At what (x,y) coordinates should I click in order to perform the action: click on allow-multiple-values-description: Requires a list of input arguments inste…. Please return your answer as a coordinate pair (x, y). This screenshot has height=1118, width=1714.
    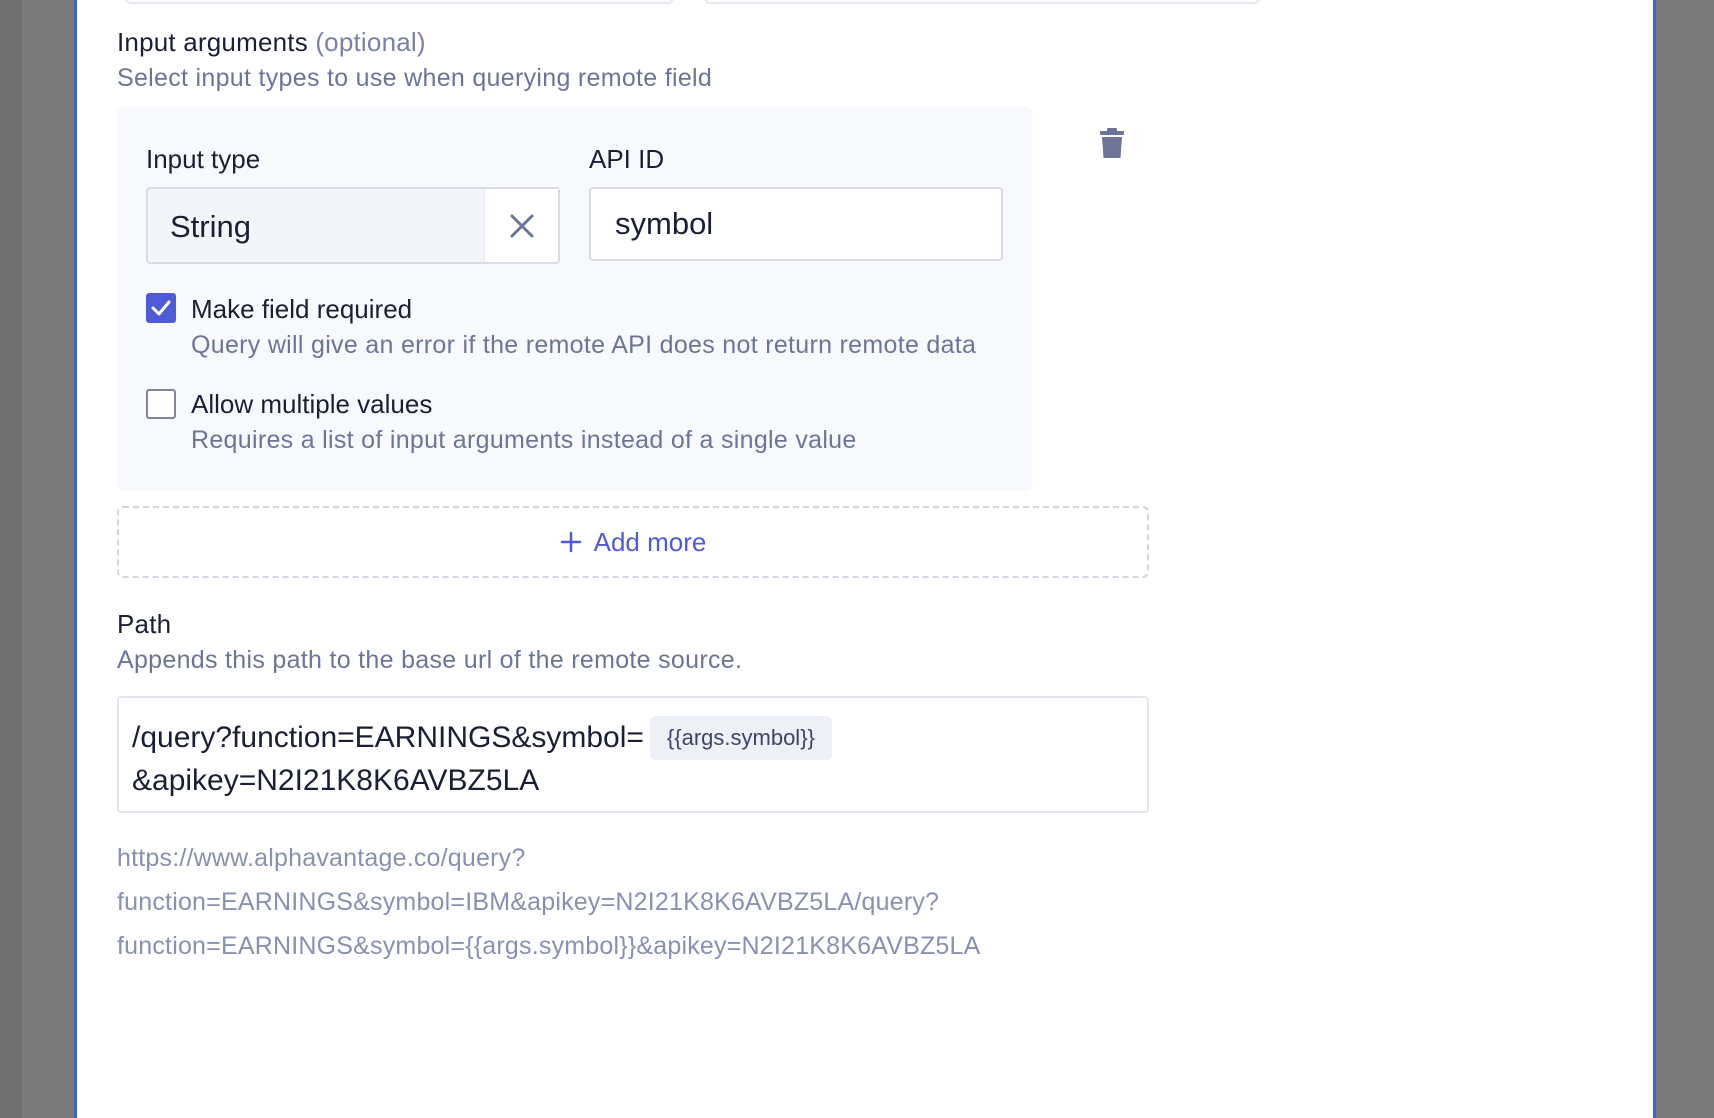
    Looking at the image, I should click on (524, 440).